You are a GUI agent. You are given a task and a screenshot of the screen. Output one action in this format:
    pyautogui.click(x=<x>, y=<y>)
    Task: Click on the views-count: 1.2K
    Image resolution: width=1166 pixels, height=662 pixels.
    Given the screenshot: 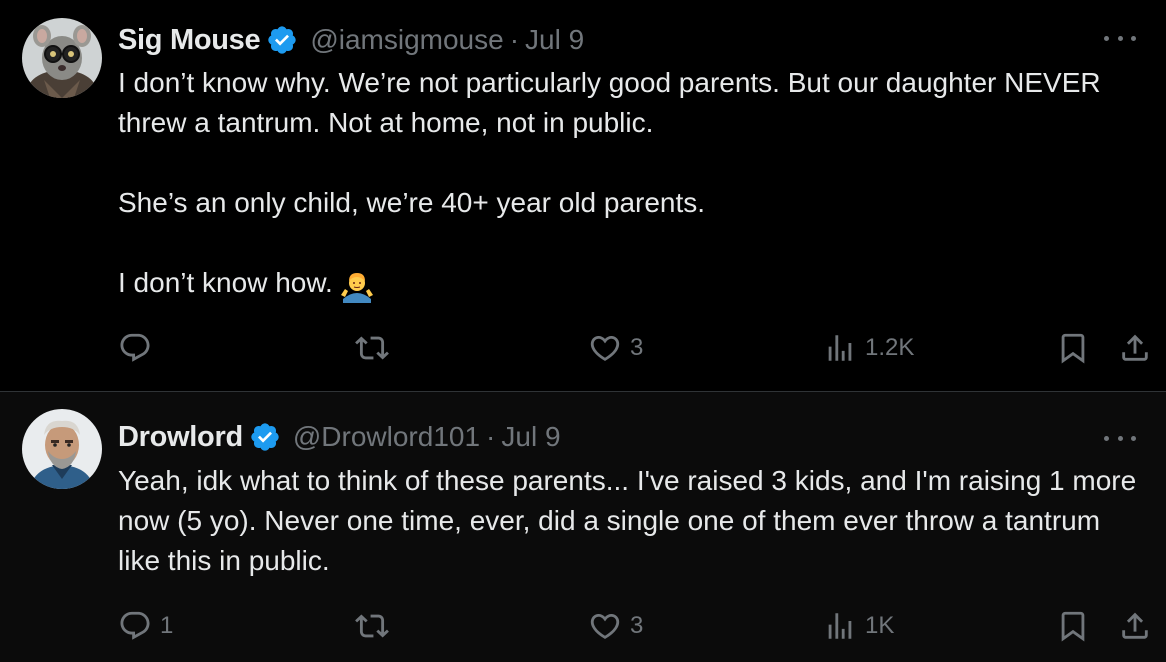 What is the action you would take?
    pyautogui.click(x=890, y=347)
    